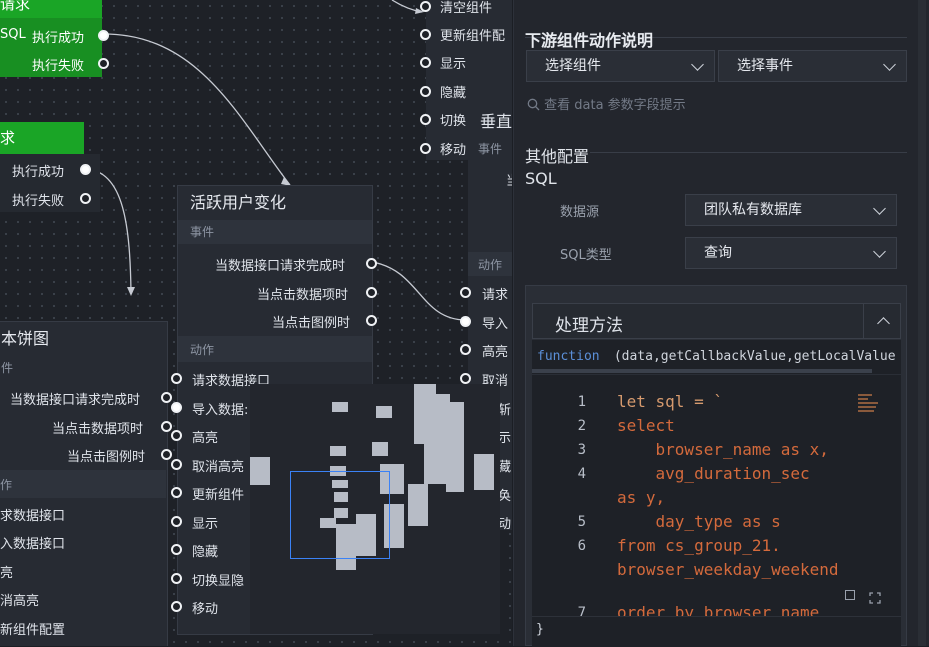 The width and height of the screenshot is (929, 647). What do you see at coordinates (340, 515) in the screenshot?
I see `minimap-viewport` at bounding box center [340, 515].